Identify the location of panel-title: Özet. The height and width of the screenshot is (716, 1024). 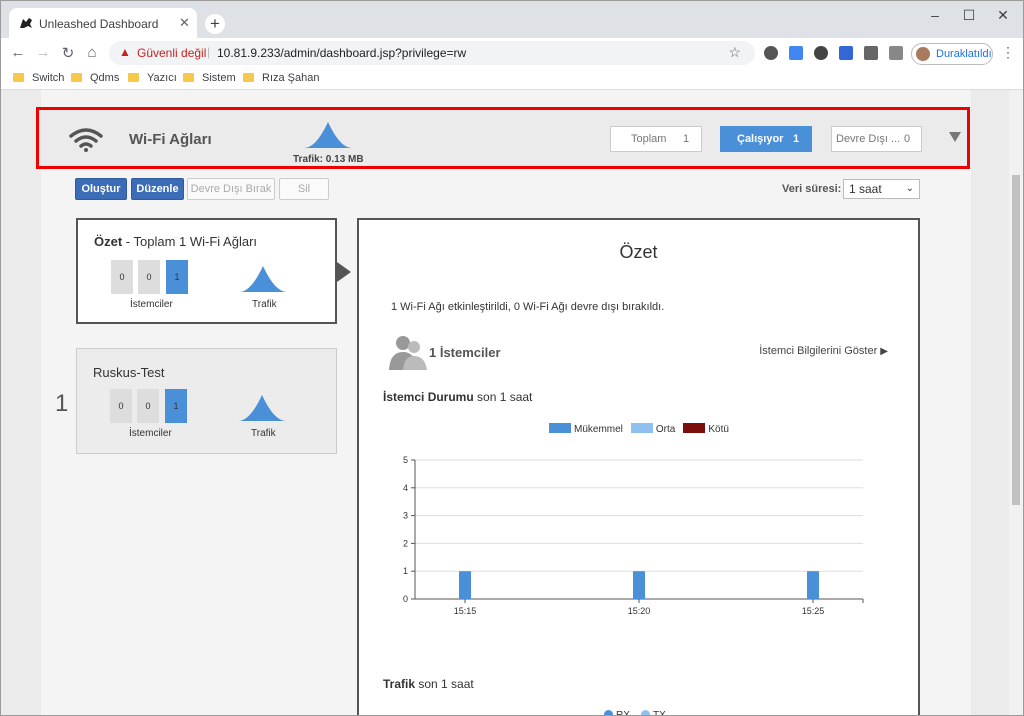
(638, 252).